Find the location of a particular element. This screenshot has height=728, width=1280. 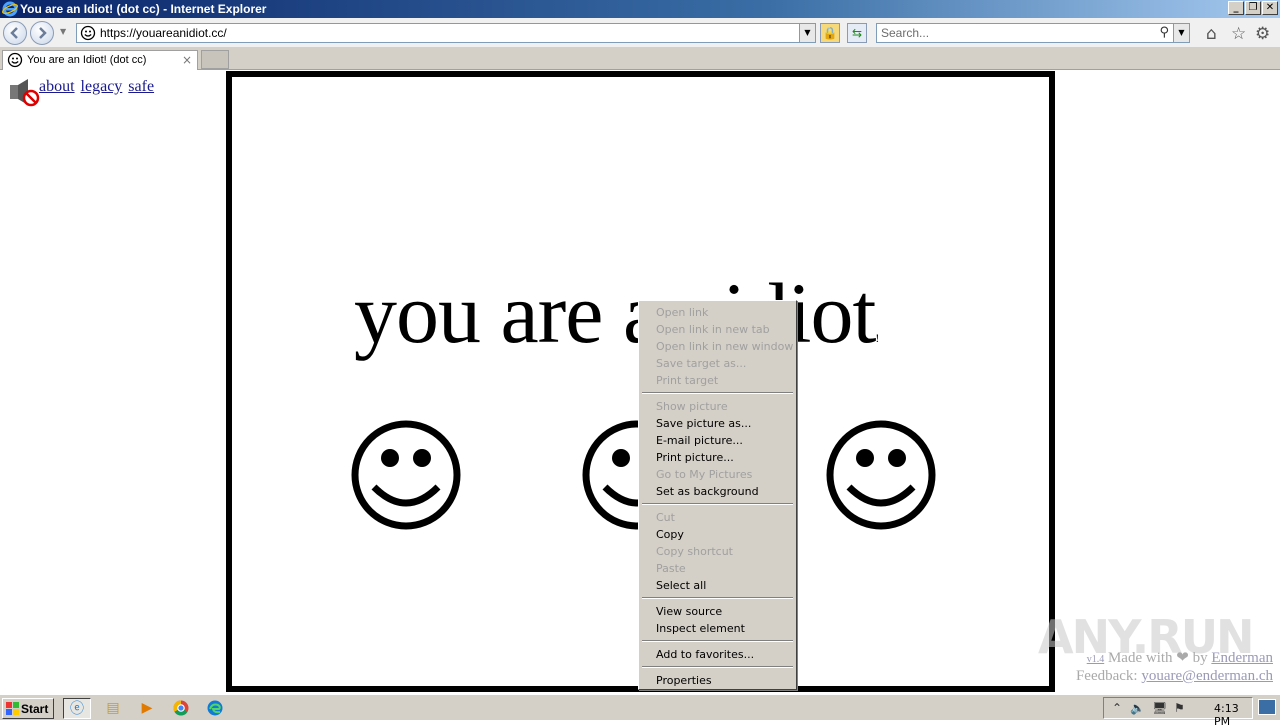

headline-text: you are an idiot is located at coordinates (615, 313).